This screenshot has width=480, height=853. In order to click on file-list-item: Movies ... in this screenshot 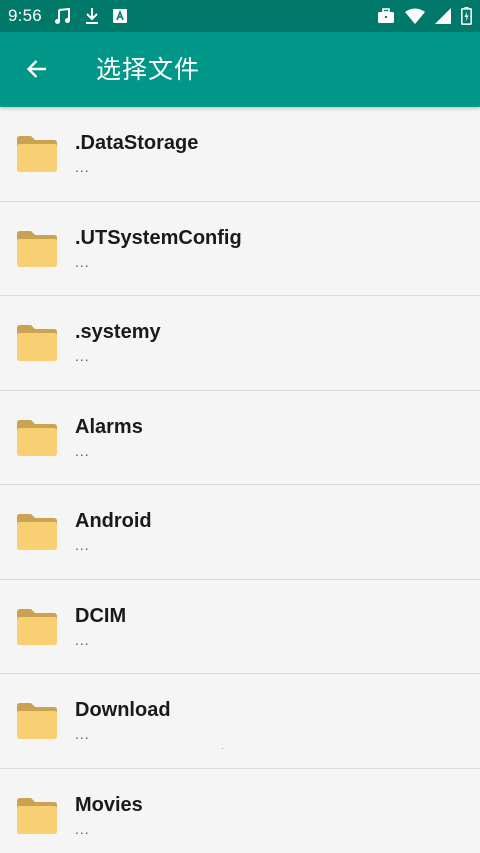, I will do `click(240, 811)`.